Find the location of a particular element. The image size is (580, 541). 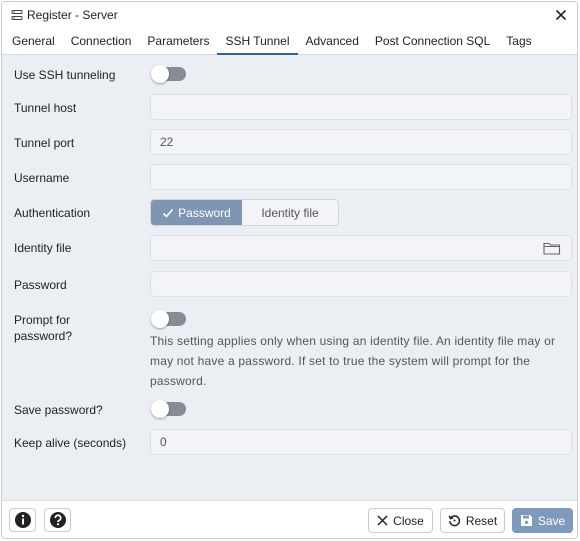

reset-button-label: Reset is located at coordinates (481, 520).